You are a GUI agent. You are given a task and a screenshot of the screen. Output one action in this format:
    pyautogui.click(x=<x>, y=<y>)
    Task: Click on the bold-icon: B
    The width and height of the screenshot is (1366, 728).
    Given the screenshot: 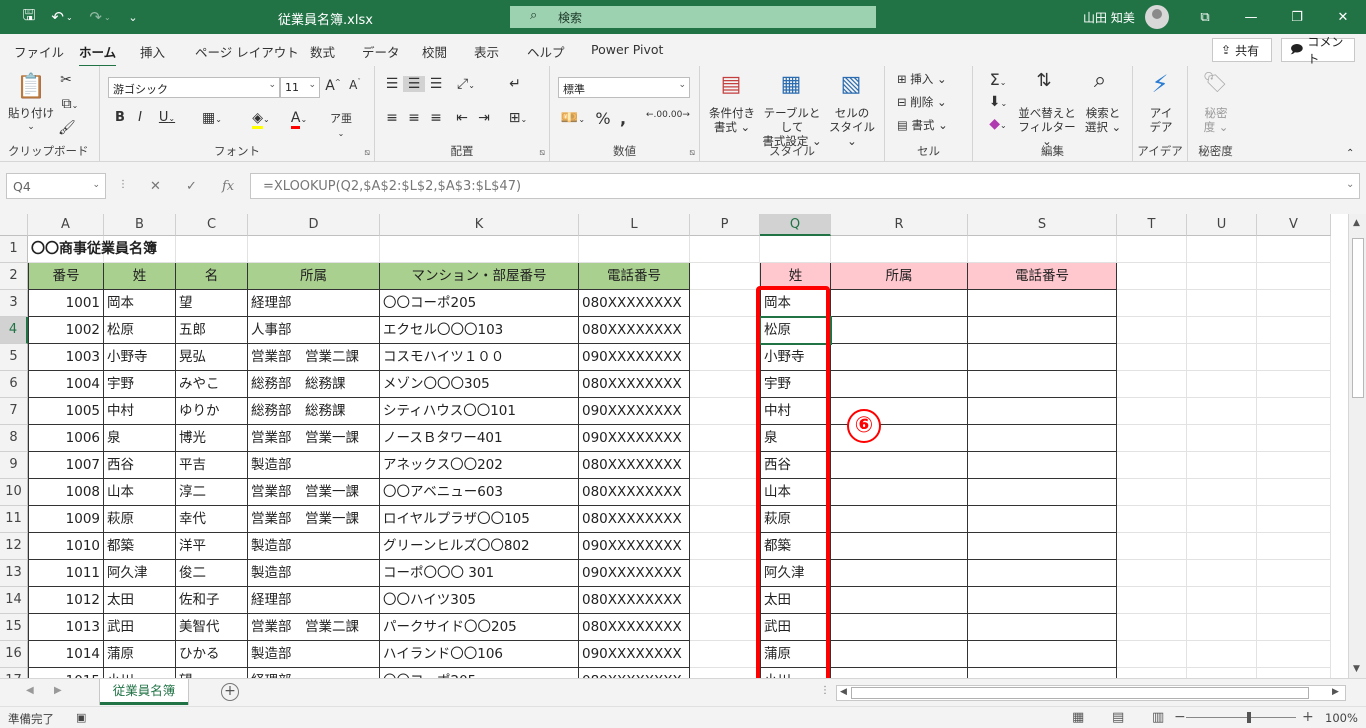 What is the action you would take?
    pyautogui.click(x=120, y=117)
    